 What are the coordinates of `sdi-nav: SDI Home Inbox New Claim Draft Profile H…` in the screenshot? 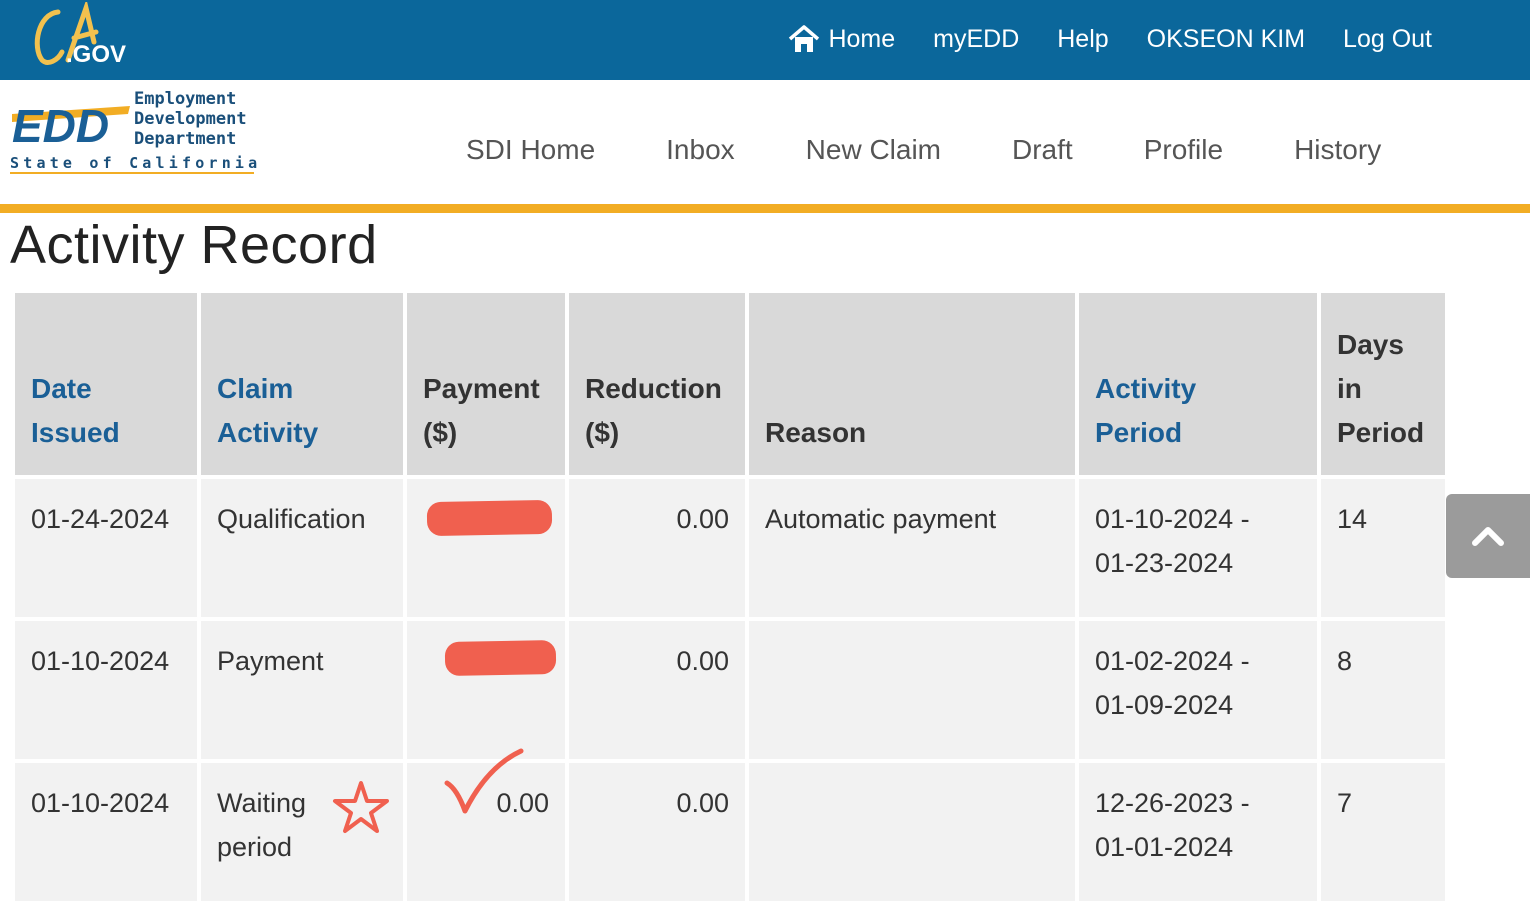 It's located at (923, 150).